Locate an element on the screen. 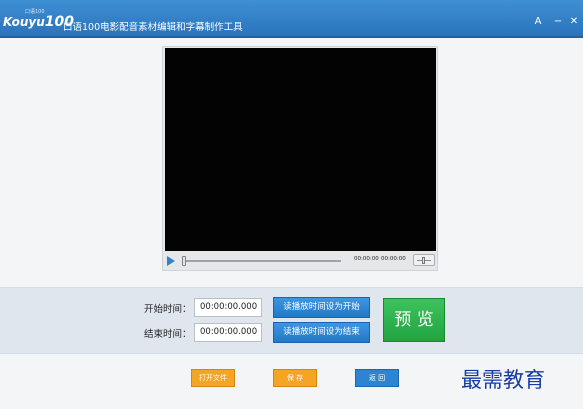 This screenshot has height=409, width=583. end-time-input: 00:00:00.000 is located at coordinates (228, 332).